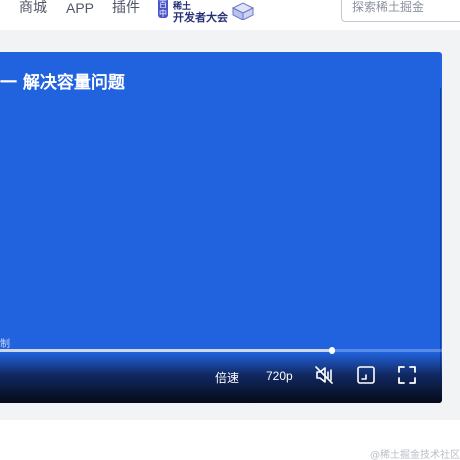  What do you see at coordinates (163, 9) in the screenshot?
I see `banner-tag: 百中` at bounding box center [163, 9].